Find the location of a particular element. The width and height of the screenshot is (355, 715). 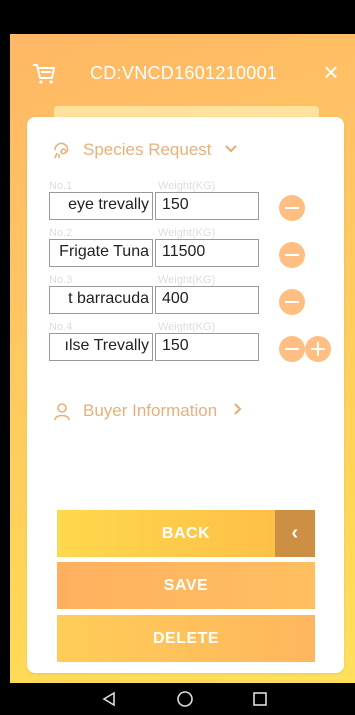

plus-icon is located at coordinates (318, 349).